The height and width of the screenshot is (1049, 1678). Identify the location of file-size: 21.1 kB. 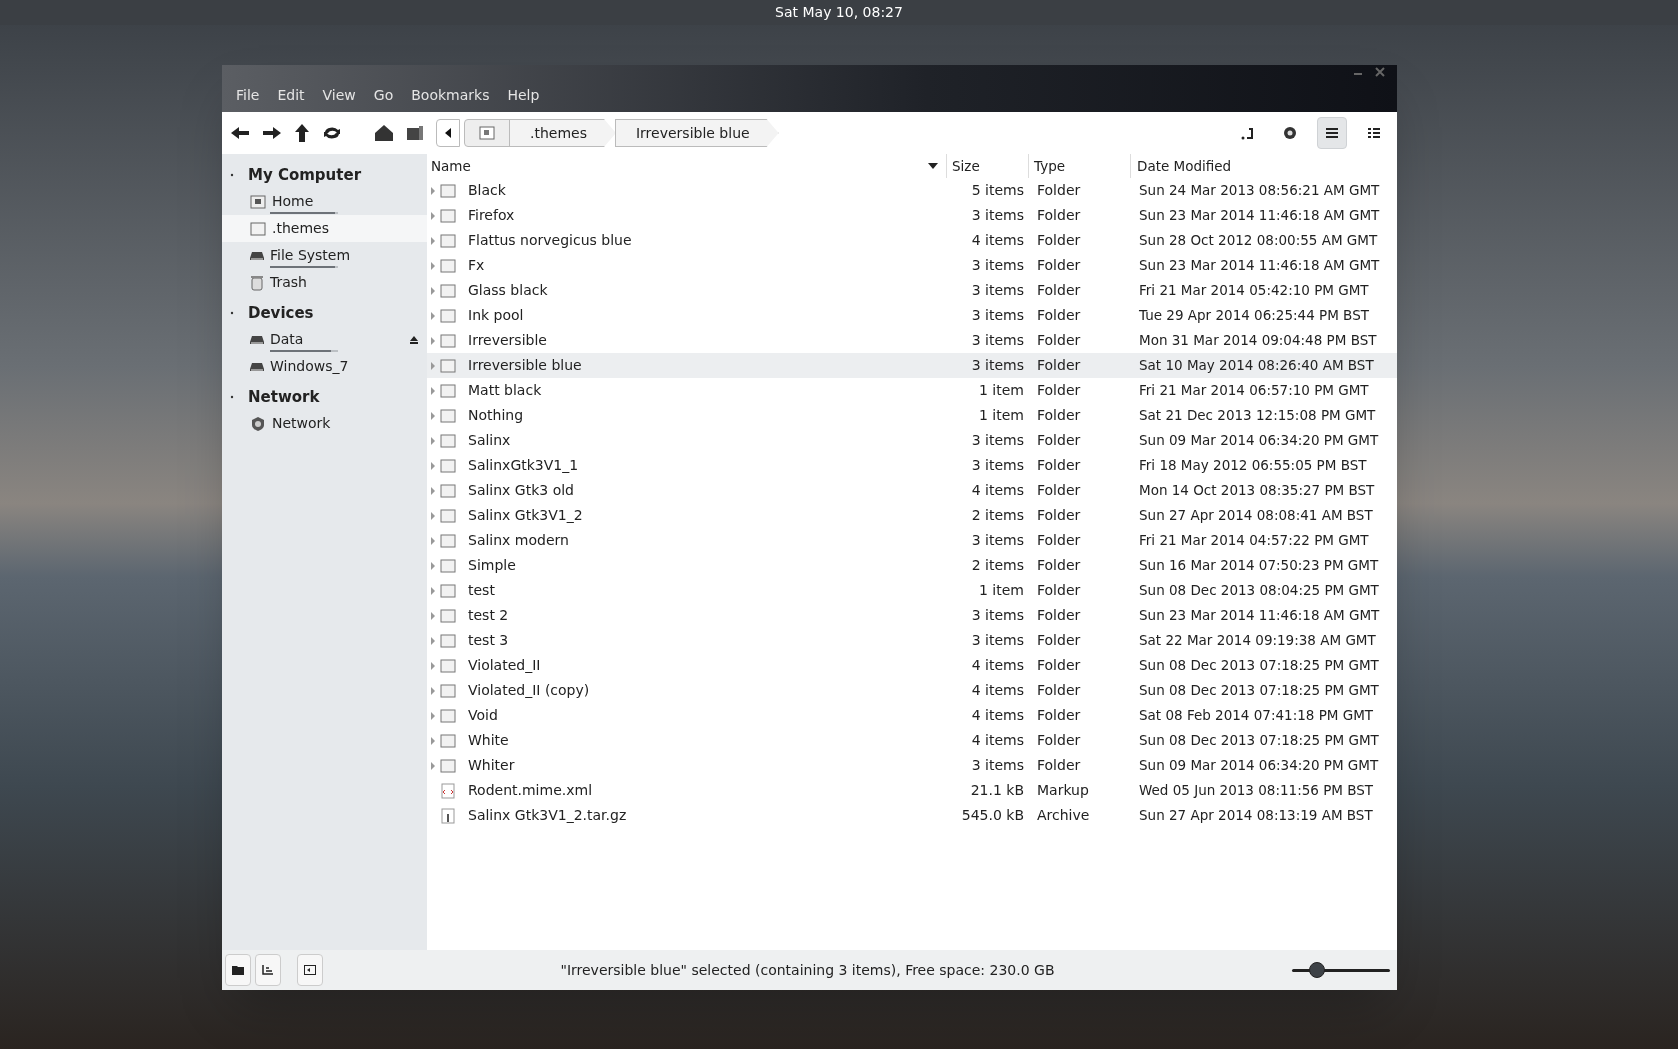
(997, 790).